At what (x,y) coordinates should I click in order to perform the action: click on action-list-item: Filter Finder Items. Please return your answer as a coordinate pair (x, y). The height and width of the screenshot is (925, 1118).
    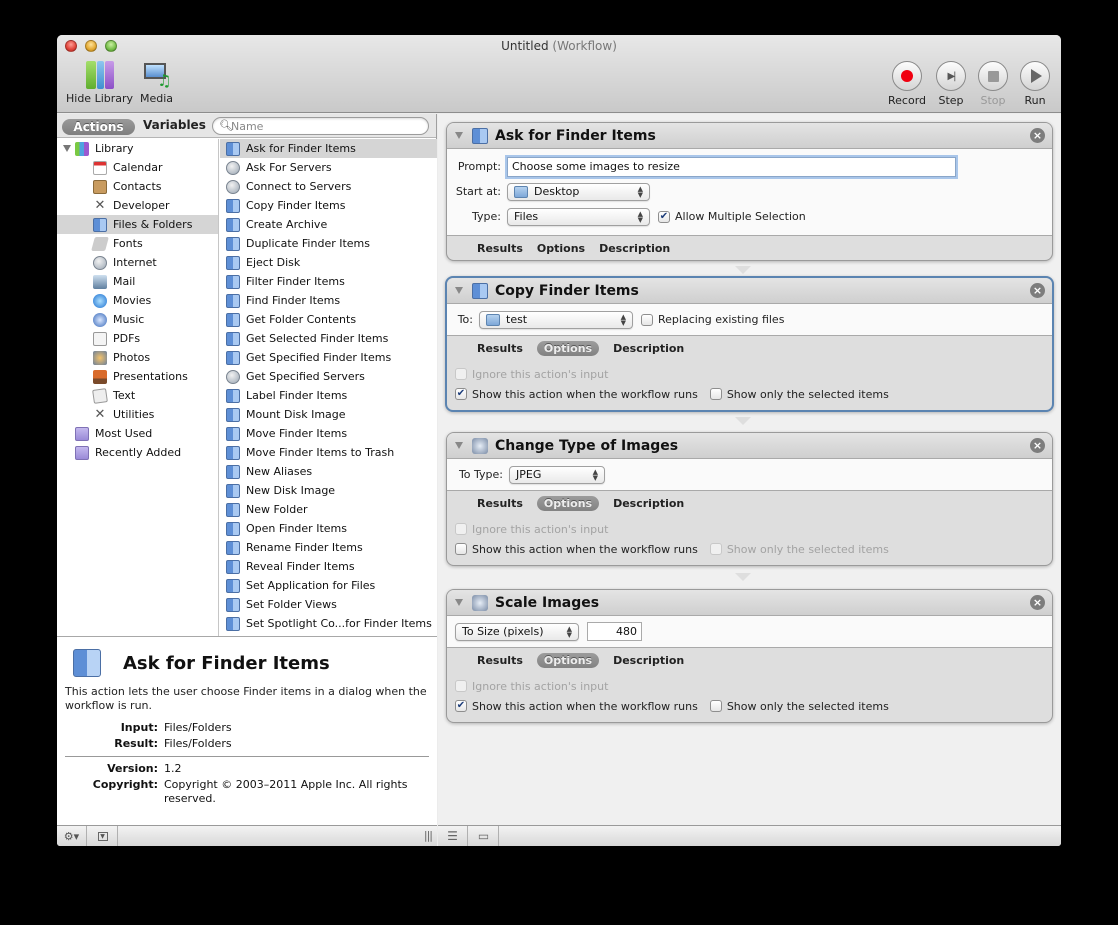
    Looking at the image, I should click on (328, 281).